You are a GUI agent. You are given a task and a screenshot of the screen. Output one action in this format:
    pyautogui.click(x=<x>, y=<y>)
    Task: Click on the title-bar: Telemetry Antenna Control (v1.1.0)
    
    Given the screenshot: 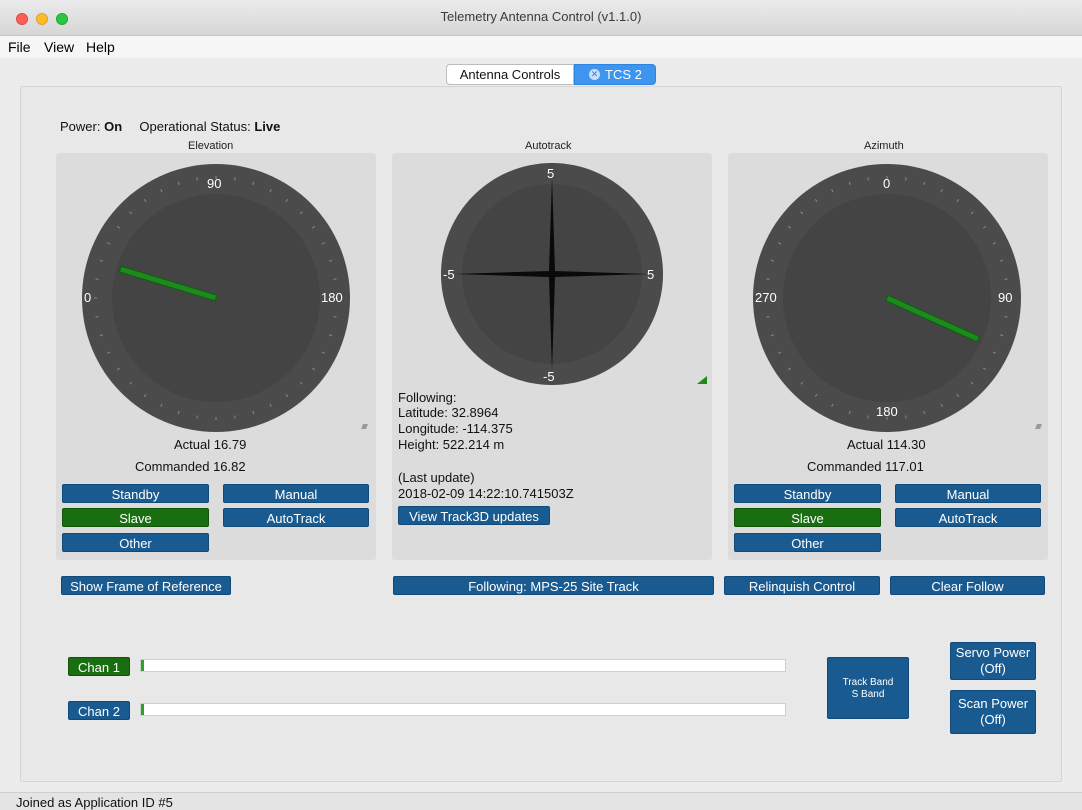 What is the action you would take?
    pyautogui.click(x=541, y=18)
    